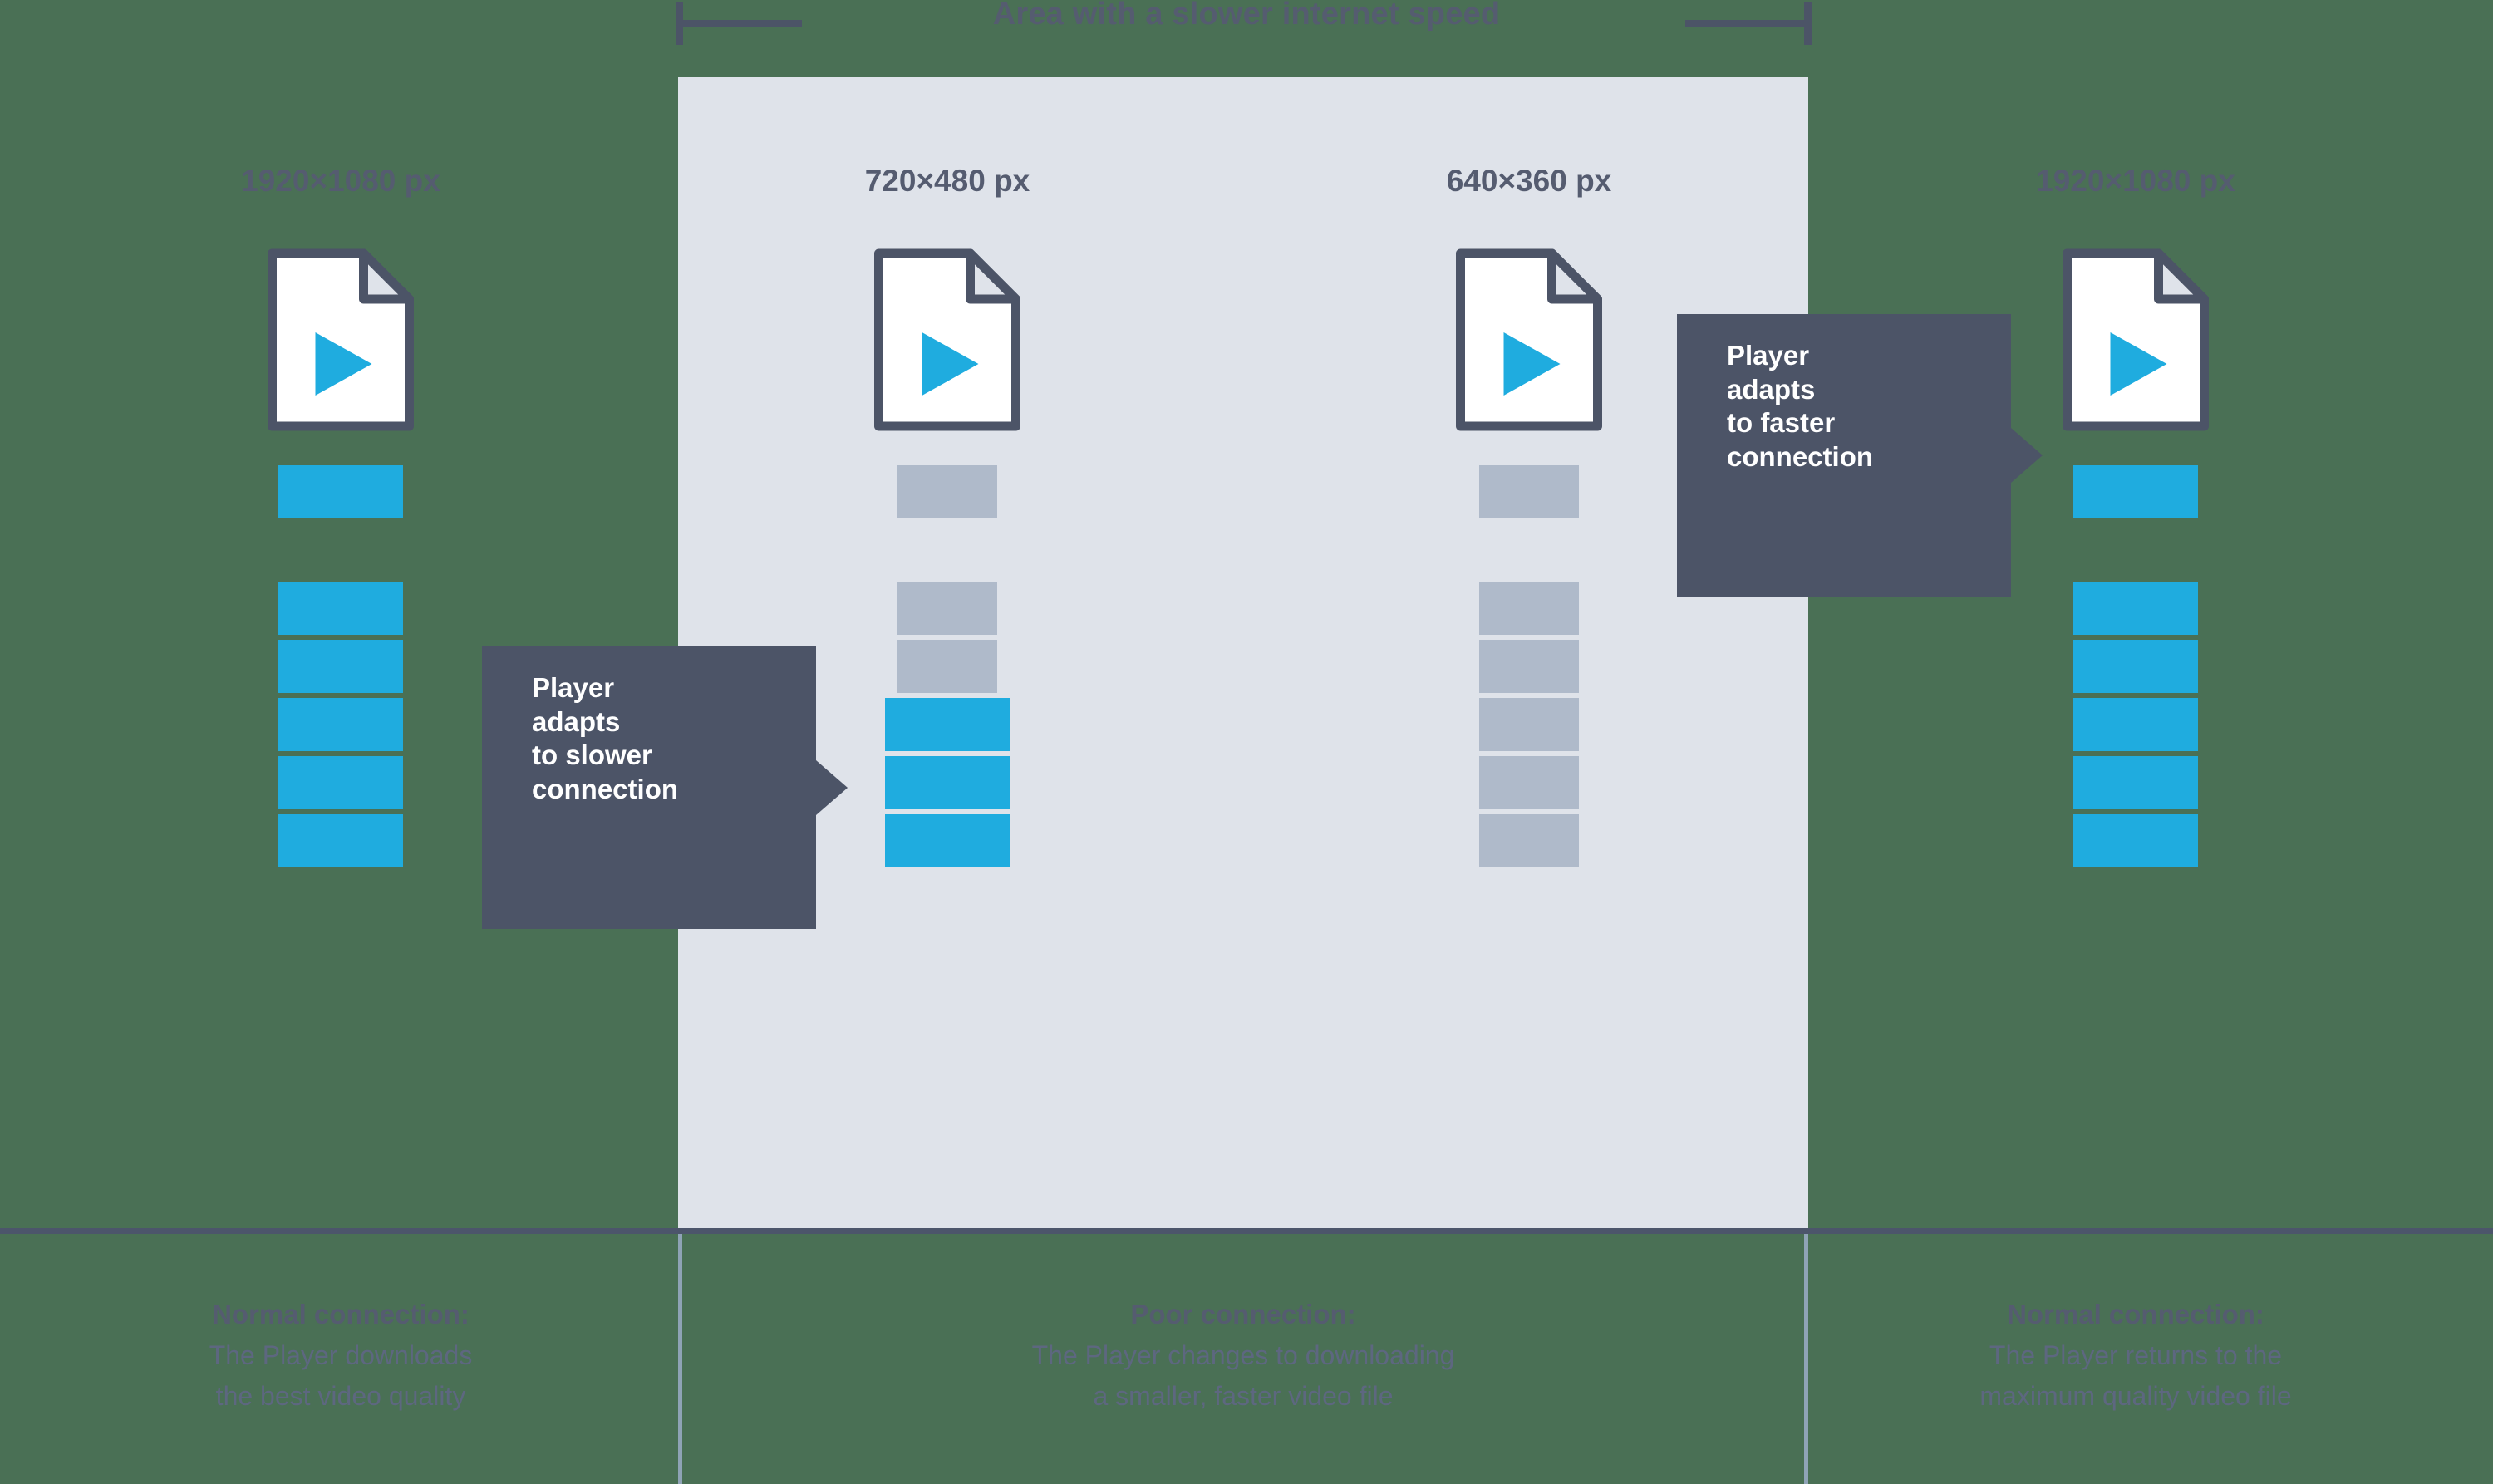 The height and width of the screenshot is (1484, 2493). Describe the element at coordinates (2135, 1396) in the screenshot. I see `caption-line-2: maximum quality video file` at that location.